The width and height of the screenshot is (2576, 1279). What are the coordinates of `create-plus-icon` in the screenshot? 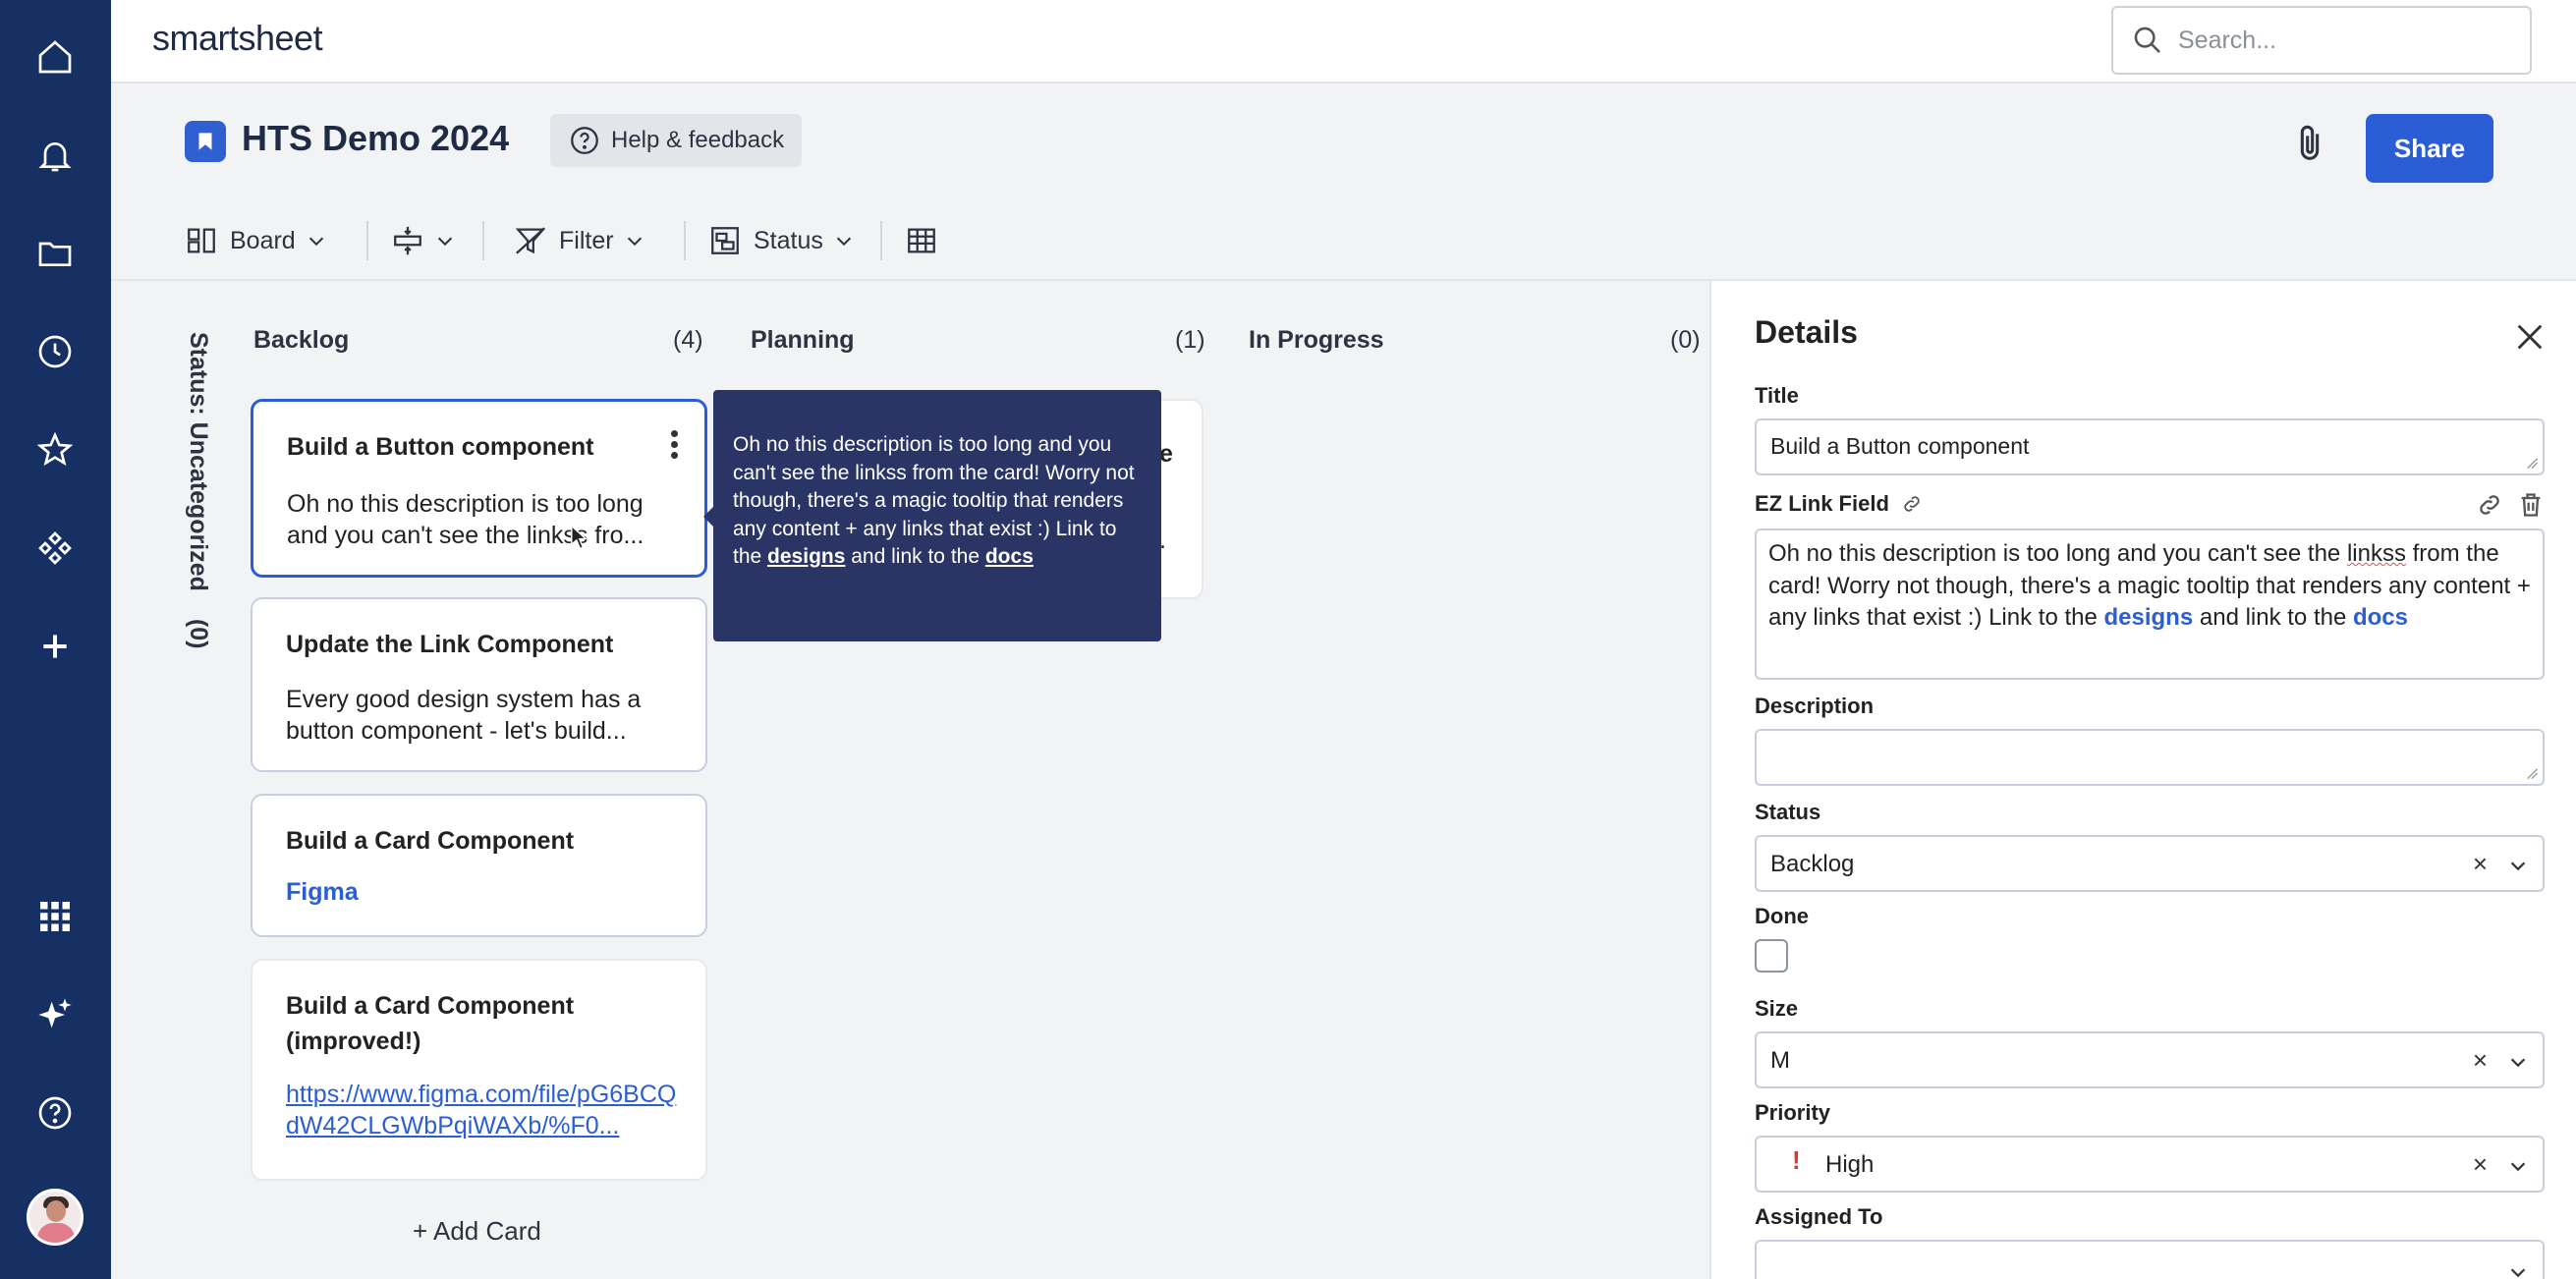 It's located at (55, 646).